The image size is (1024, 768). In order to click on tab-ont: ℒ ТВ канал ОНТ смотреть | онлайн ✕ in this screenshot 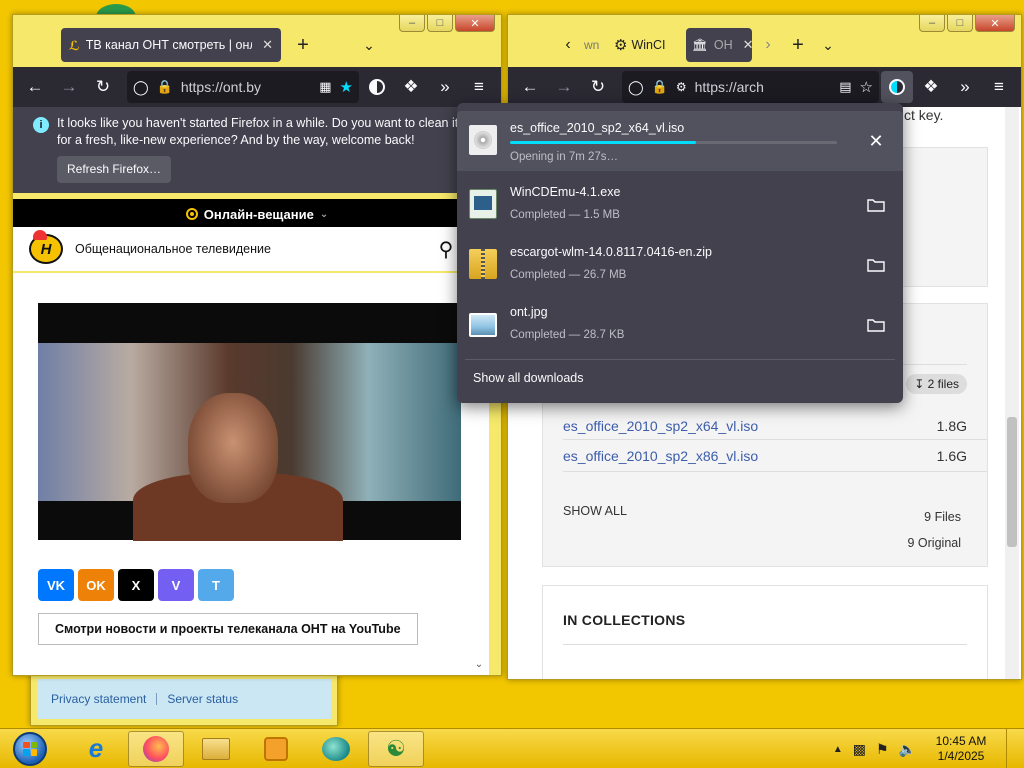, I will do `click(171, 45)`.